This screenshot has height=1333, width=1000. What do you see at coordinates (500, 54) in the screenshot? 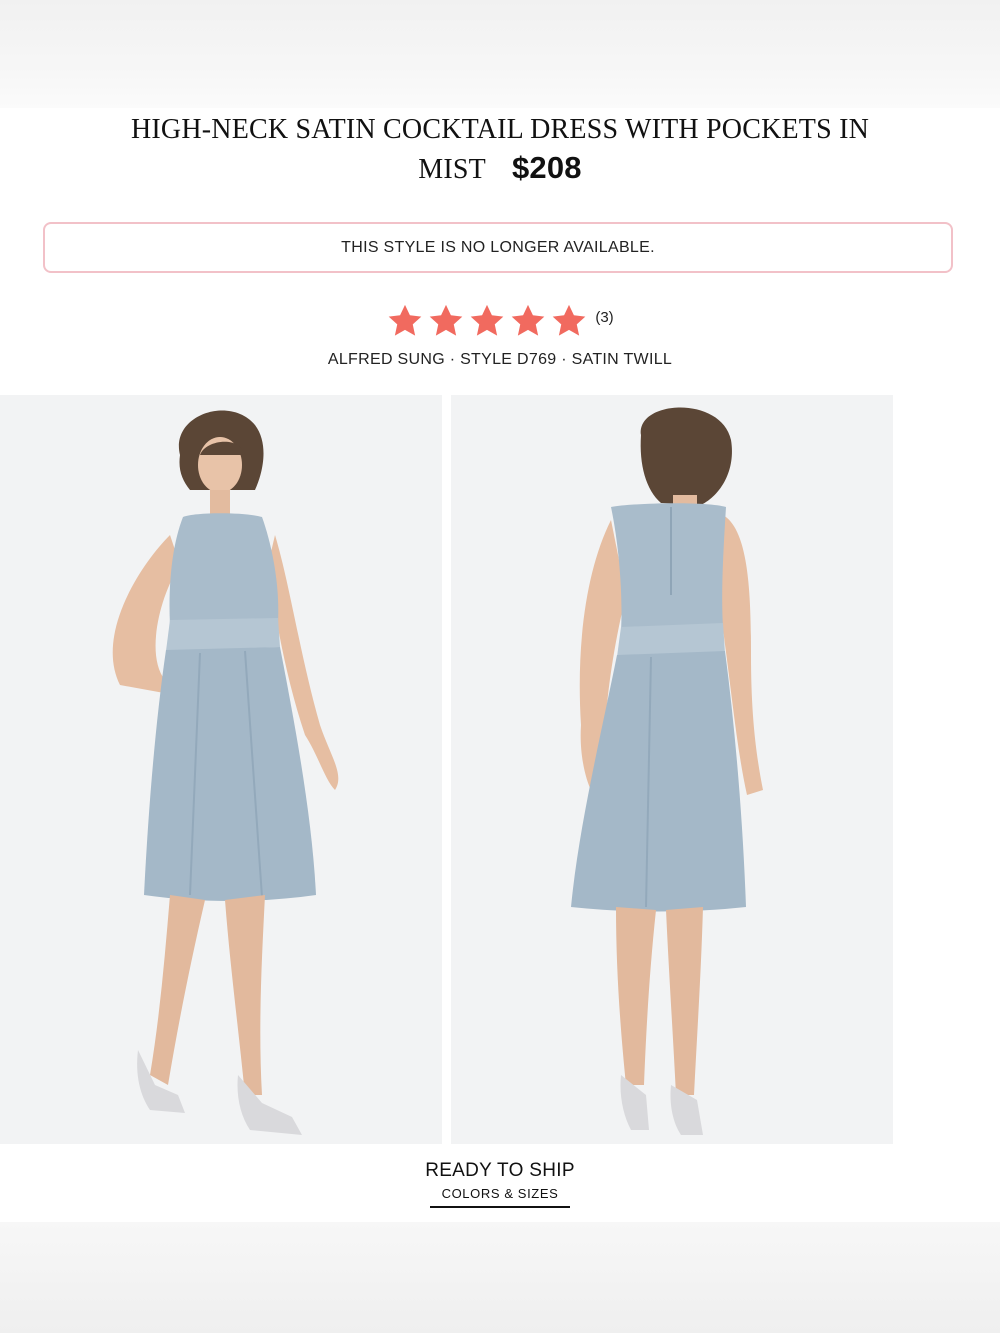
I see `top-band` at bounding box center [500, 54].